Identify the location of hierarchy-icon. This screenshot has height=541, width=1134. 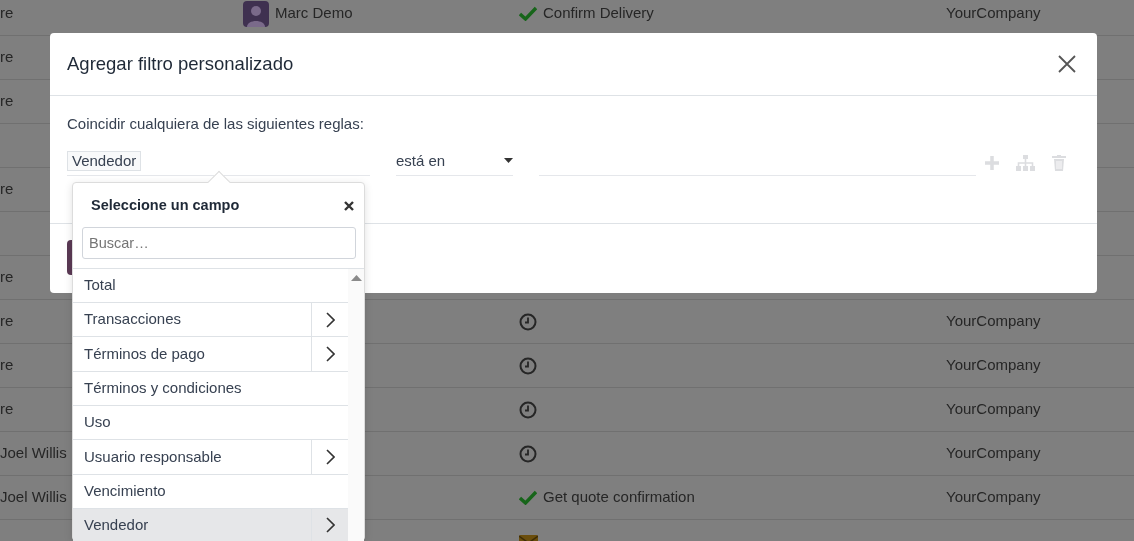
(1025, 162).